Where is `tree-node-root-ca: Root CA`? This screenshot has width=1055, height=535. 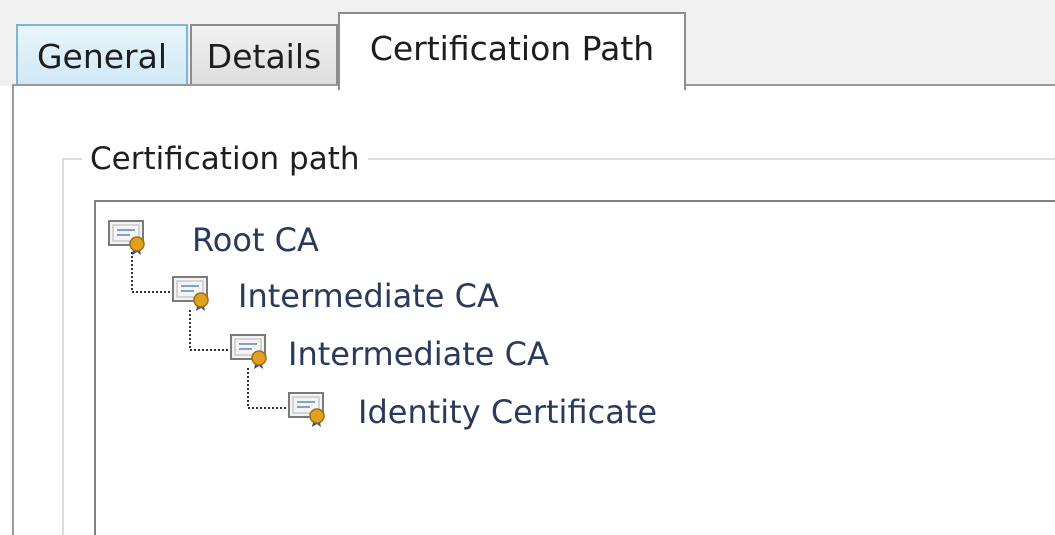
tree-node-root-ca: Root CA is located at coordinates (255, 240).